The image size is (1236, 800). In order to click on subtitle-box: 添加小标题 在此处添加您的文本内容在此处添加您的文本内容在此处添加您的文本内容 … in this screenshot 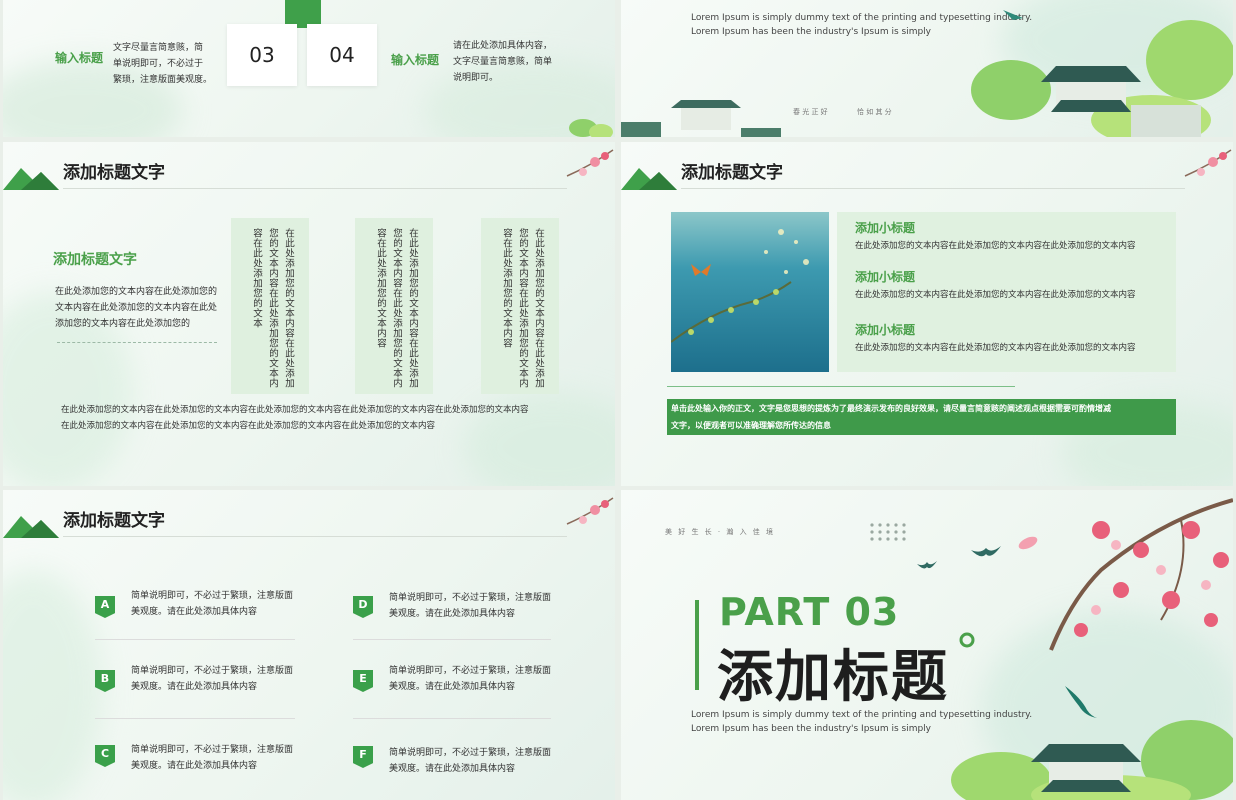, I will do `click(1006, 292)`.